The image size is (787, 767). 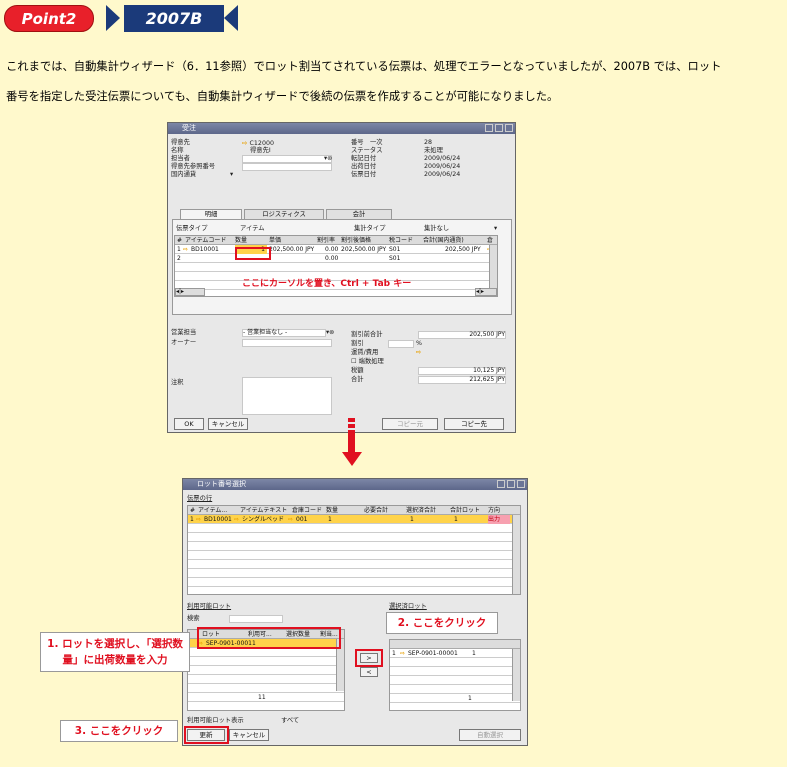 What do you see at coordinates (206, 240) in the screenshot?
I see `col-item-code: アイテムコード` at bounding box center [206, 240].